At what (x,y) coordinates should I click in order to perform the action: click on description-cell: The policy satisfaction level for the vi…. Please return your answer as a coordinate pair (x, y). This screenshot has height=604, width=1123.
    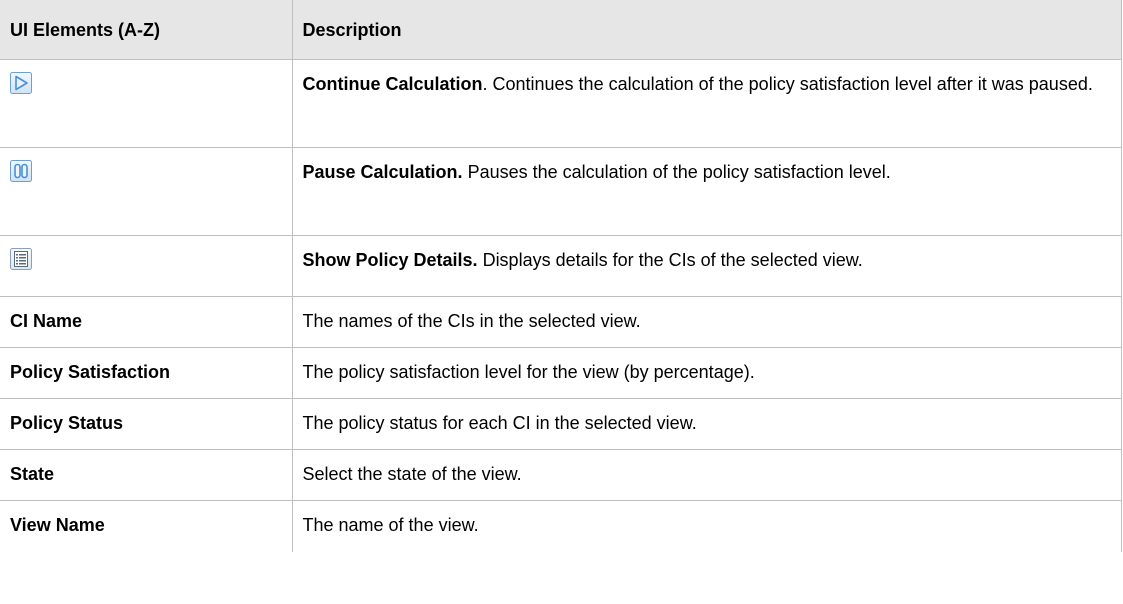
    Looking at the image, I should click on (706, 373).